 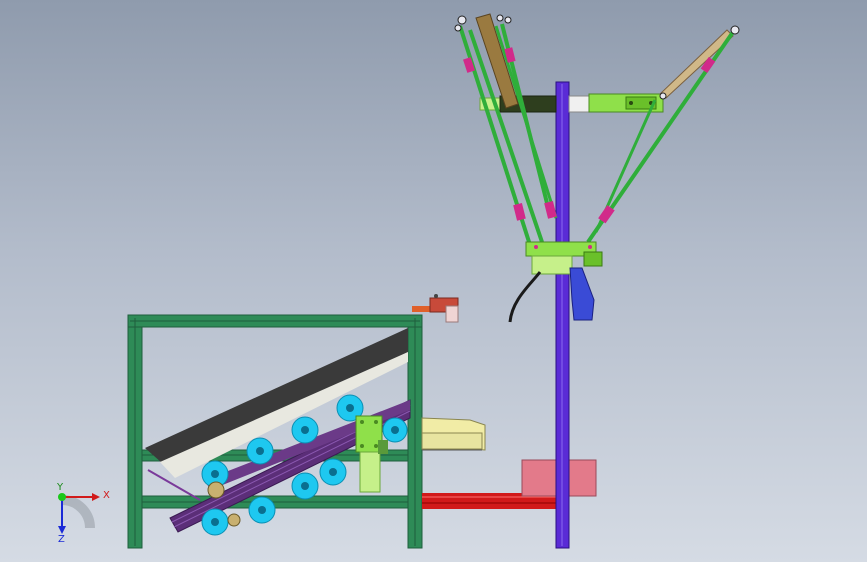 What do you see at coordinates (60, 487) in the screenshot?
I see `axis-y-label: Y` at bounding box center [60, 487].